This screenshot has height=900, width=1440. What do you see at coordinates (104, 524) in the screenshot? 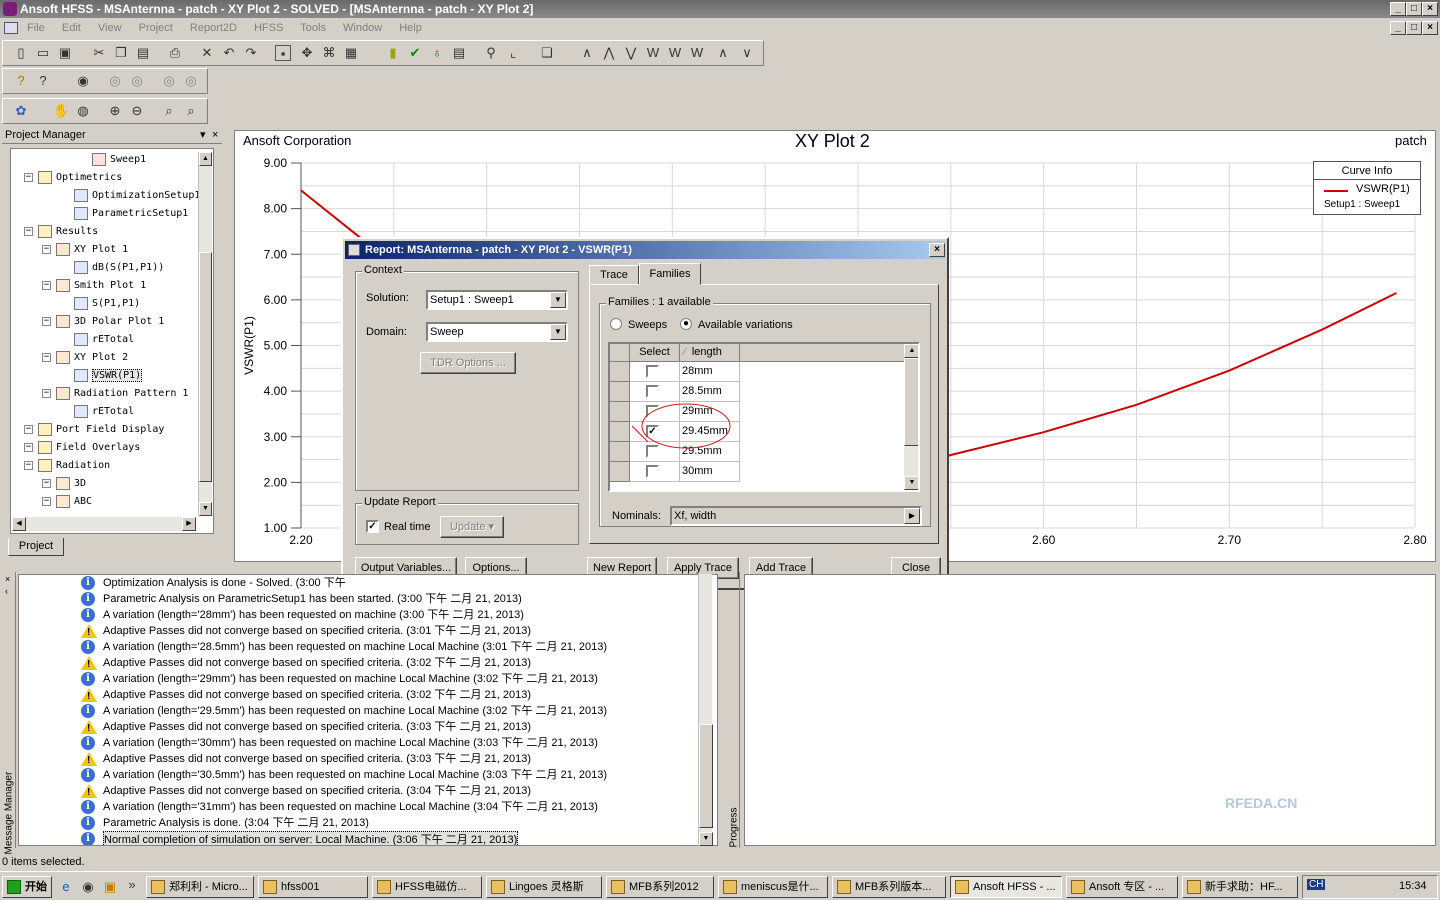
I see `tree-horizontal-scrollbar: ◀ ▶` at bounding box center [104, 524].